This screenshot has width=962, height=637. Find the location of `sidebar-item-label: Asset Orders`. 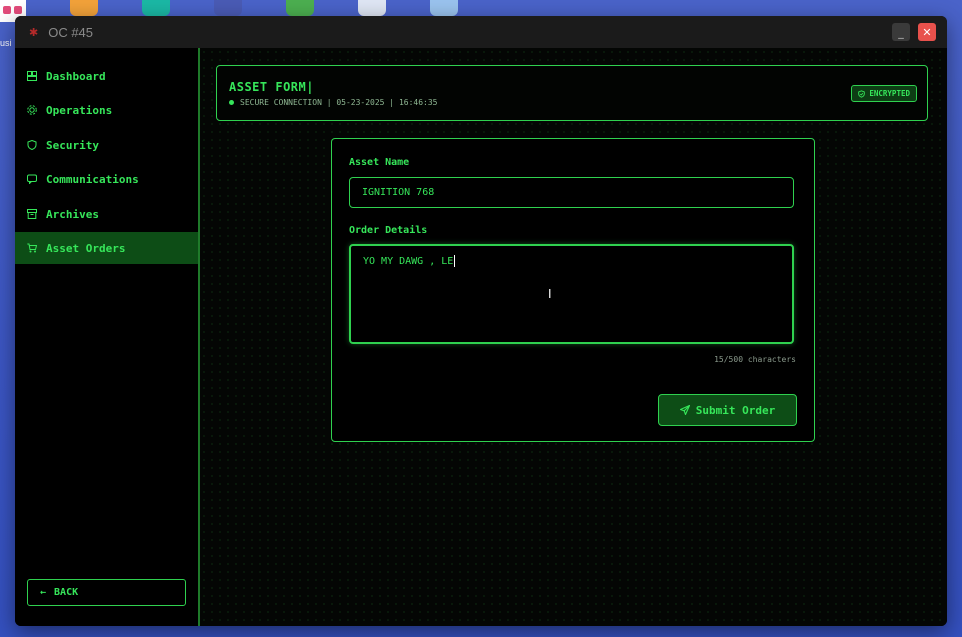

sidebar-item-label: Asset Orders is located at coordinates (86, 248).